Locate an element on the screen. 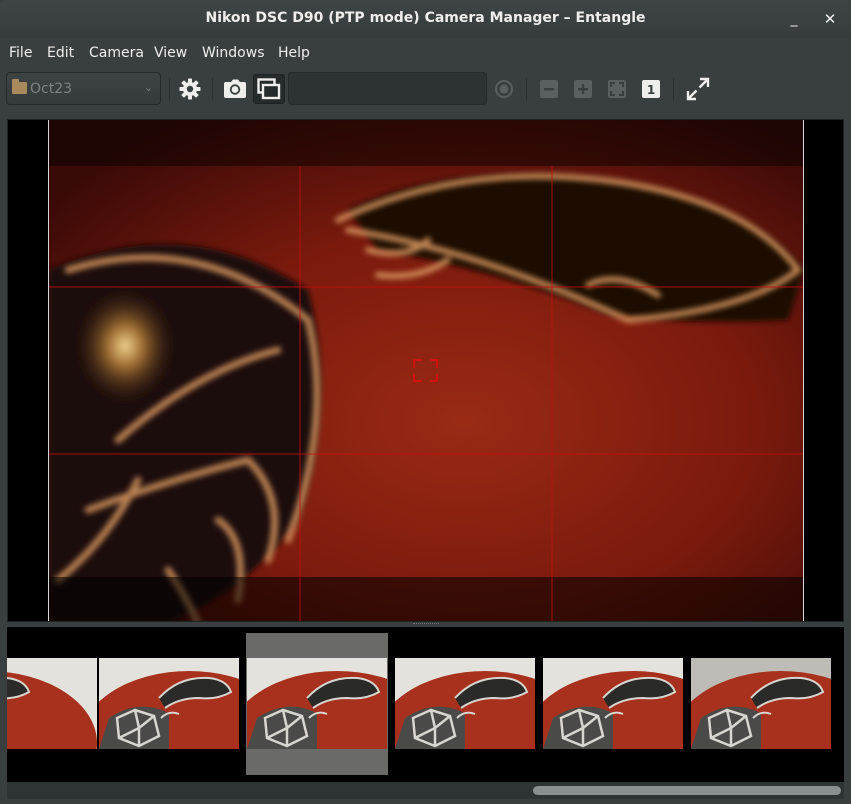 The width and height of the screenshot is (851, 804). menu-edit: Edit is located at coordinates (60, 53).